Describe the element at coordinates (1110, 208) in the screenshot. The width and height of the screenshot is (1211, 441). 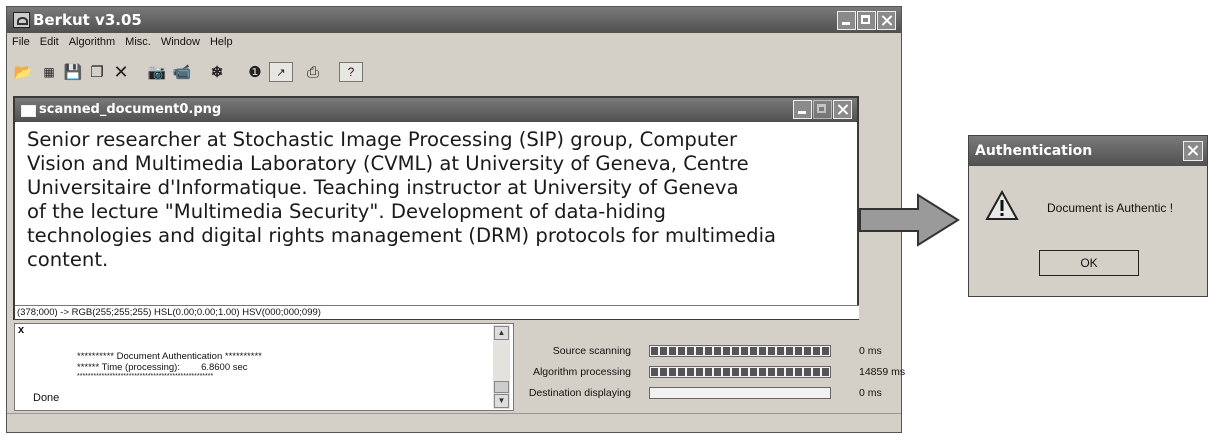
I see `dialog-message: Document is Authentic !` at that location.